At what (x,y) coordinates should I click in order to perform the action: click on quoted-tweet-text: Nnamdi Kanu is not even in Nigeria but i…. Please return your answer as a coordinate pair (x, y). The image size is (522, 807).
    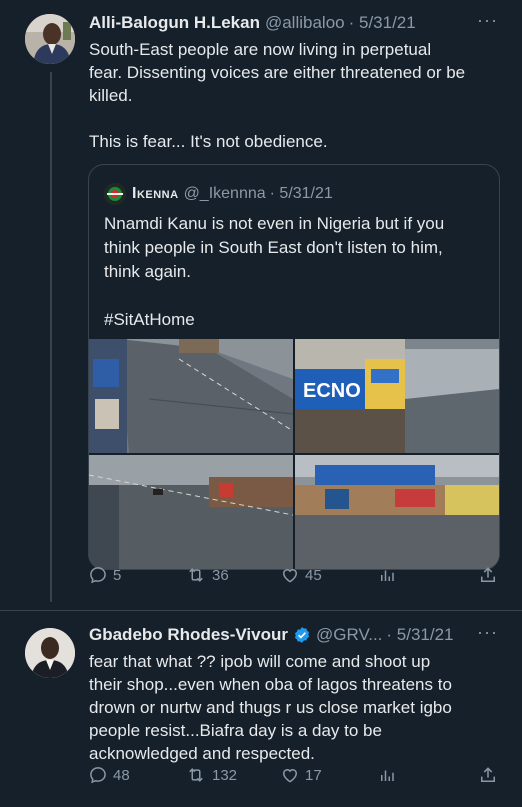
    Looking at the image, I should click on (296, 272).